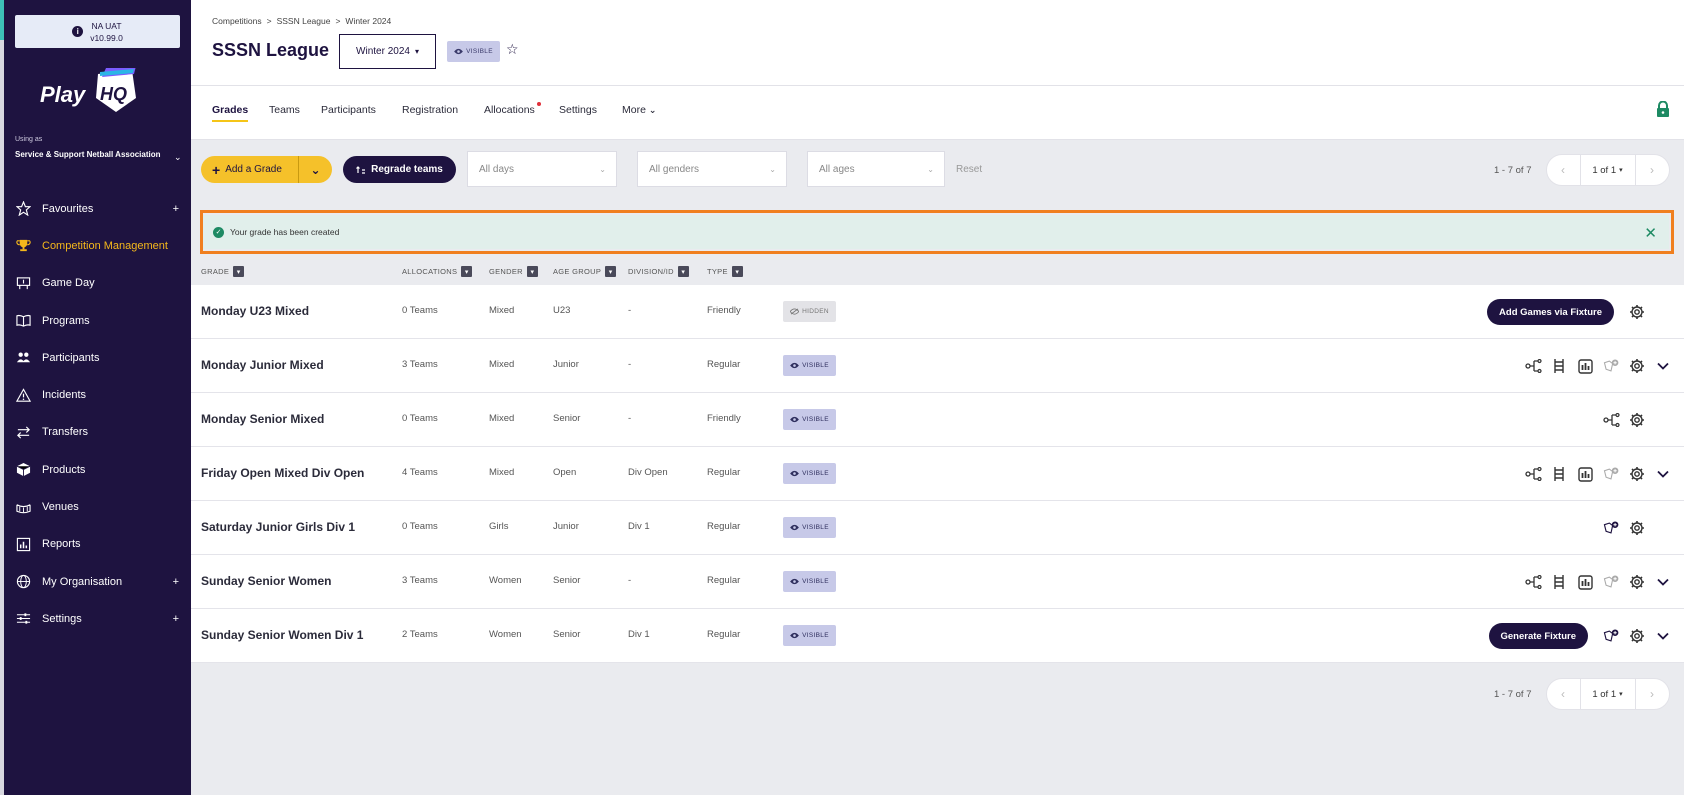 This screenshot has width=1684, height=795. I want to click on season-dropdown: Winter 2024 ▾, so click(387, 51).